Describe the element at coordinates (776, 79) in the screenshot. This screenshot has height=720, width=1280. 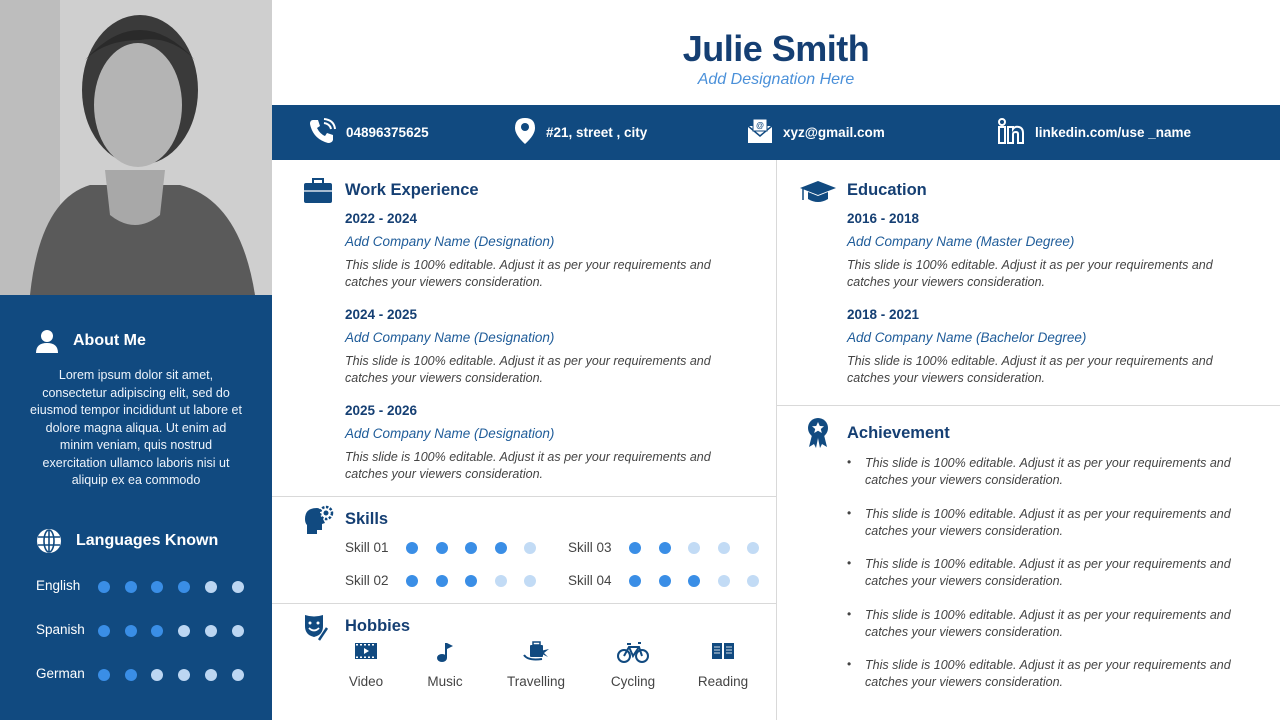
I see `designation: Add Designation Here` at that location.